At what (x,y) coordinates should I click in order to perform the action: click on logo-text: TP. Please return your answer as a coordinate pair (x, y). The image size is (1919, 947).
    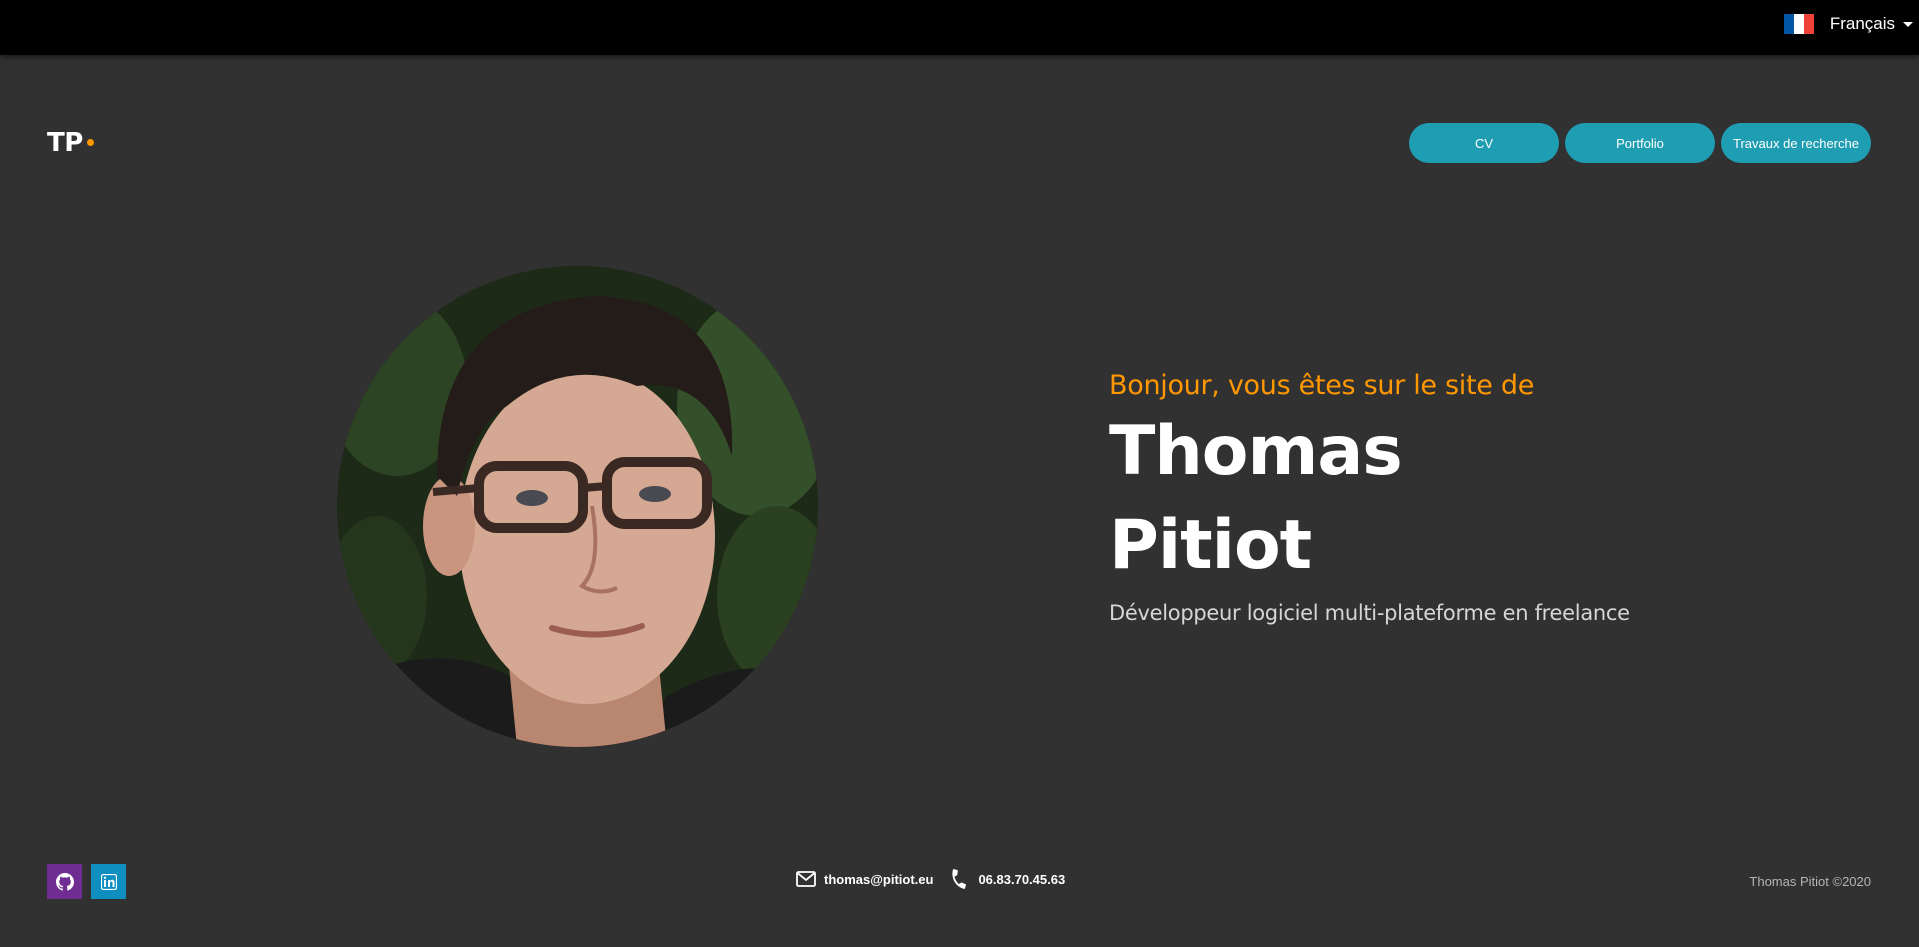
    Looking at the image, I should click on (65, 143).